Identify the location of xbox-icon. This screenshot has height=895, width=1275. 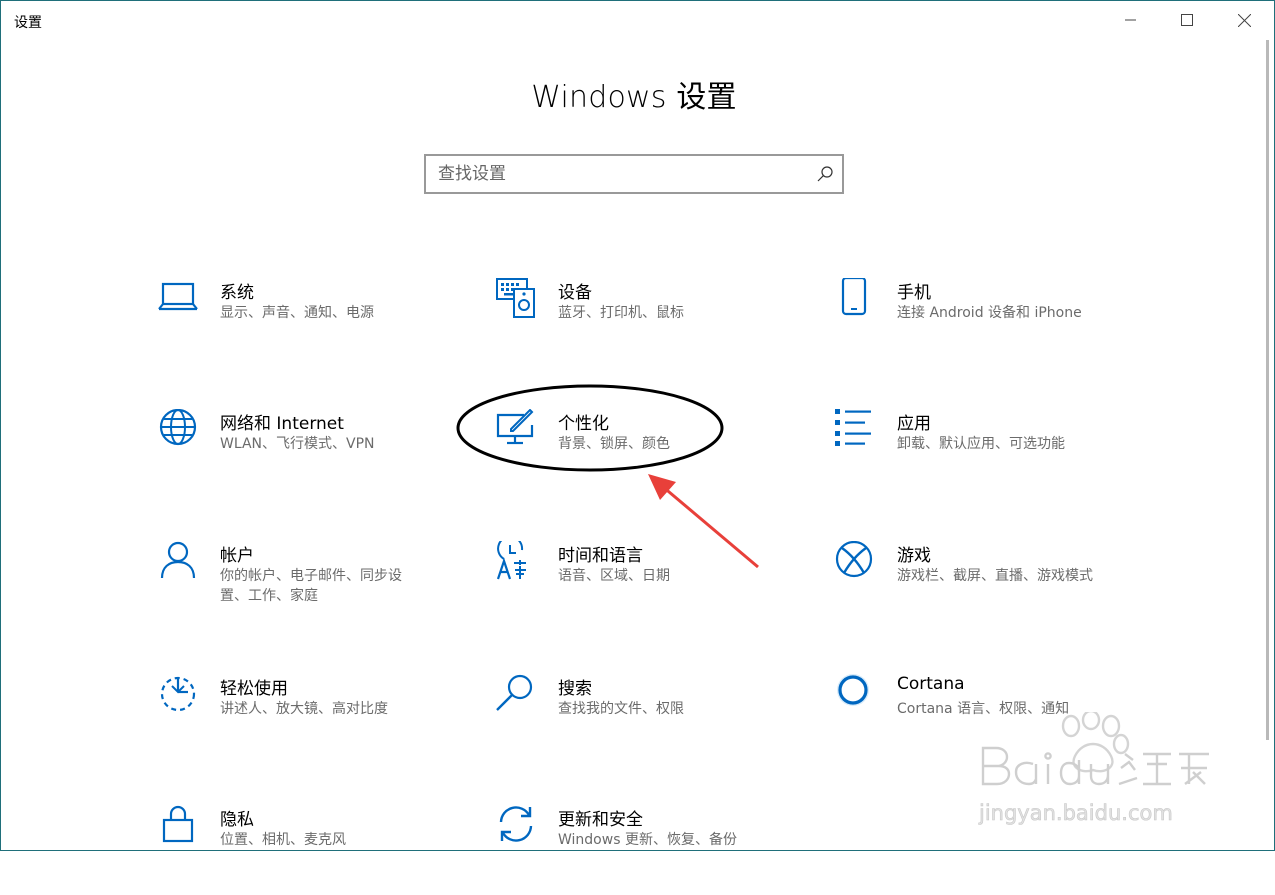
(855, 561).